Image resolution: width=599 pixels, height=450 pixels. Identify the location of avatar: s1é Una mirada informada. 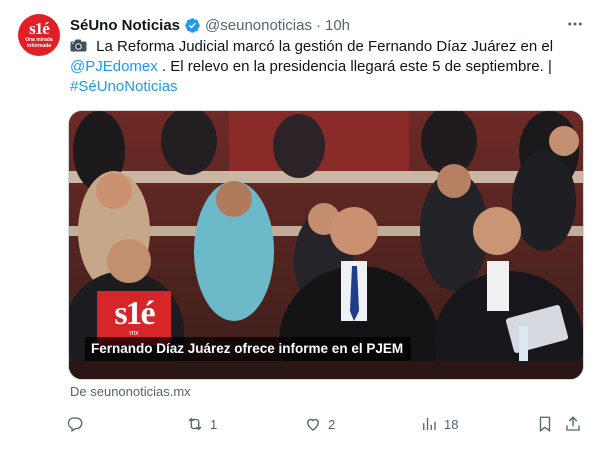
(39, 35).